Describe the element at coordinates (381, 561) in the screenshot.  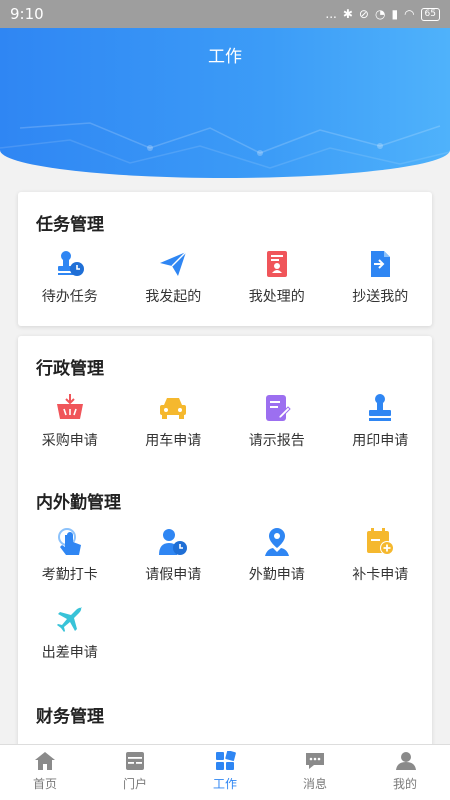
I see `grid-item-makeup-punch: 补卡申请` at that location.